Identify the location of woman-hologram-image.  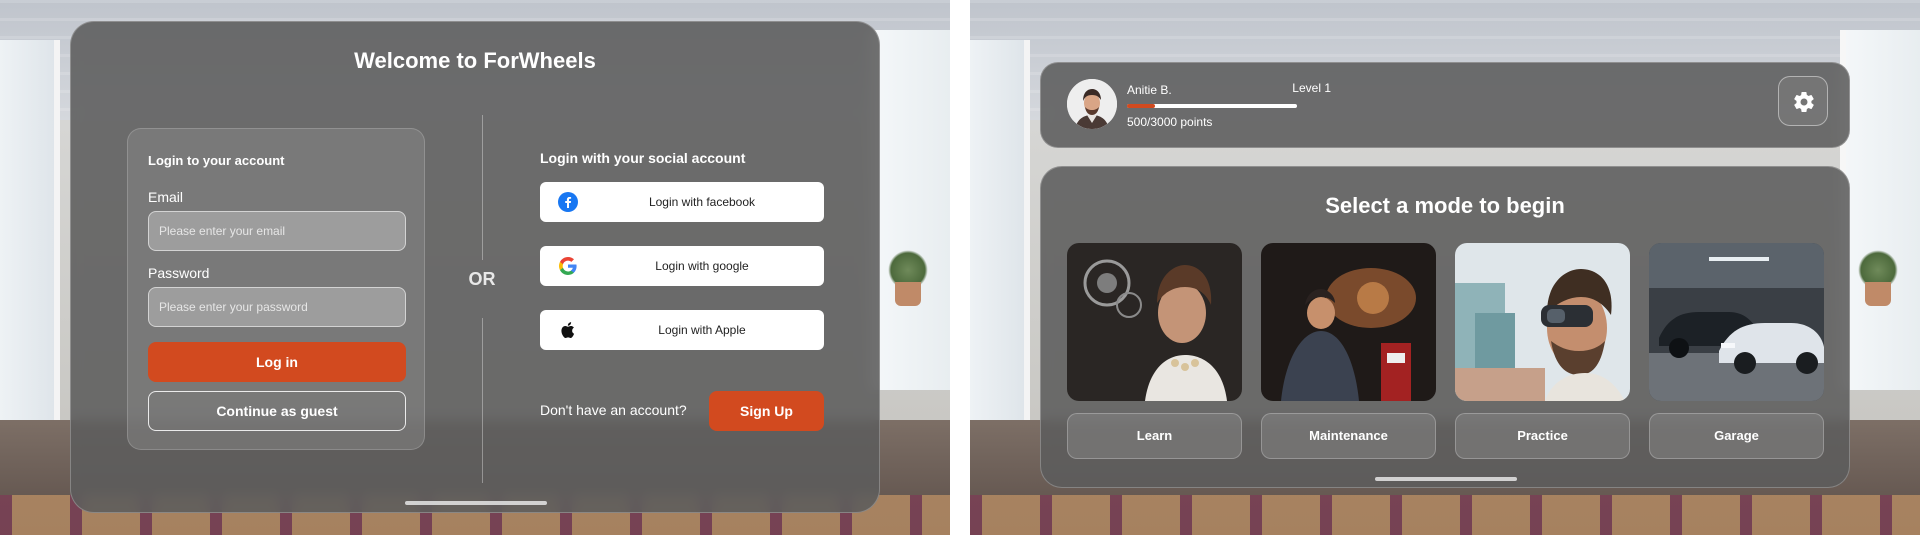
(1154, 322).